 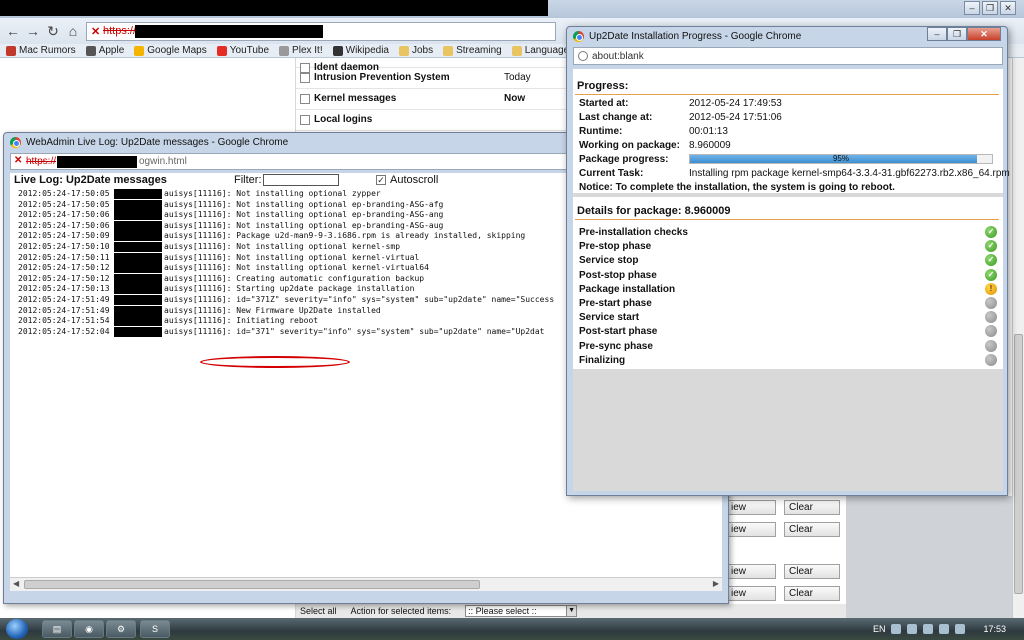 I want to click on start-button, so click(x=17, y=629).